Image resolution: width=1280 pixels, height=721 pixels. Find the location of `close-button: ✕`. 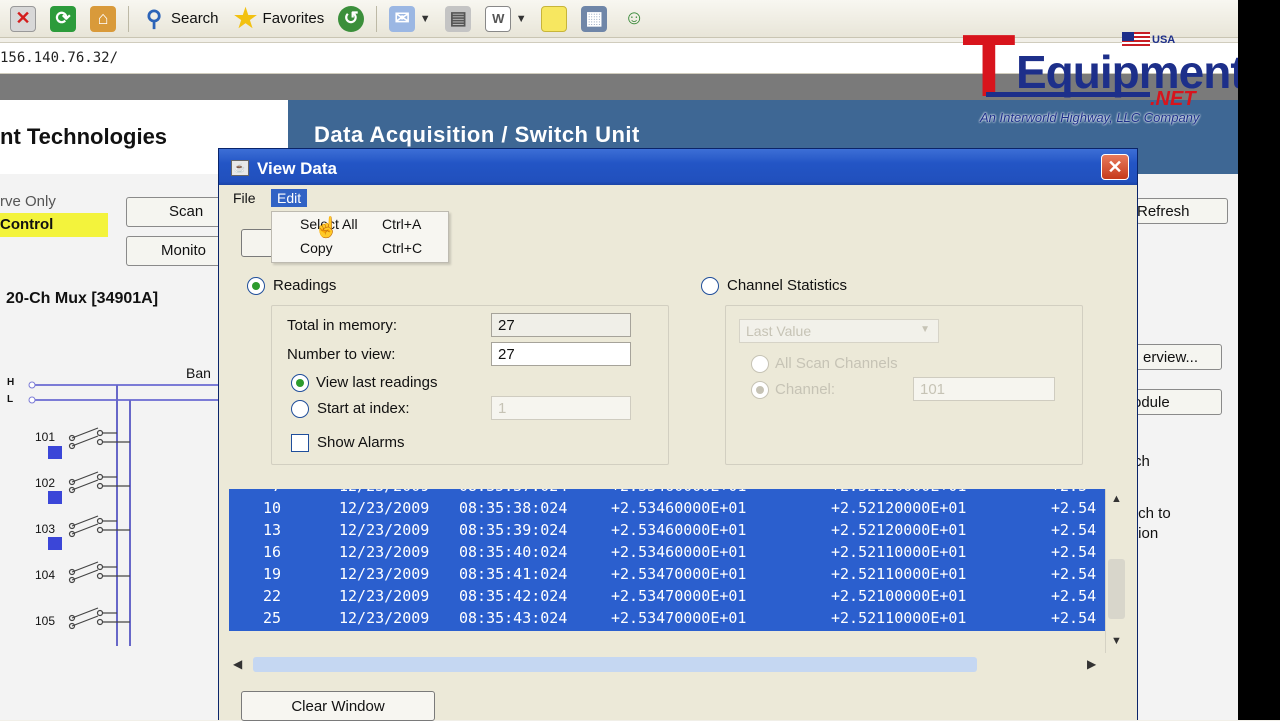

close-button: ✕ is located at coordinates (1115, 167).